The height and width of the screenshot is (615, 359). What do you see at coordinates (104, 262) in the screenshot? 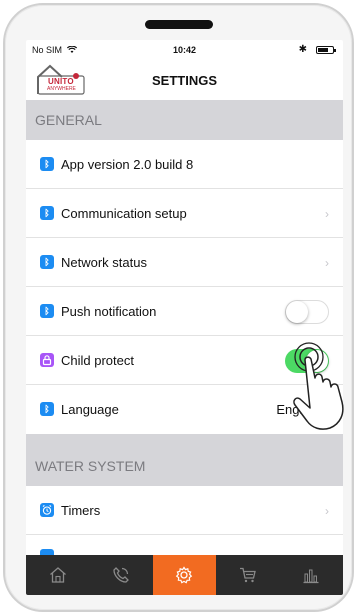
I see `row-label: Network status` at bounding box center [104, 262].